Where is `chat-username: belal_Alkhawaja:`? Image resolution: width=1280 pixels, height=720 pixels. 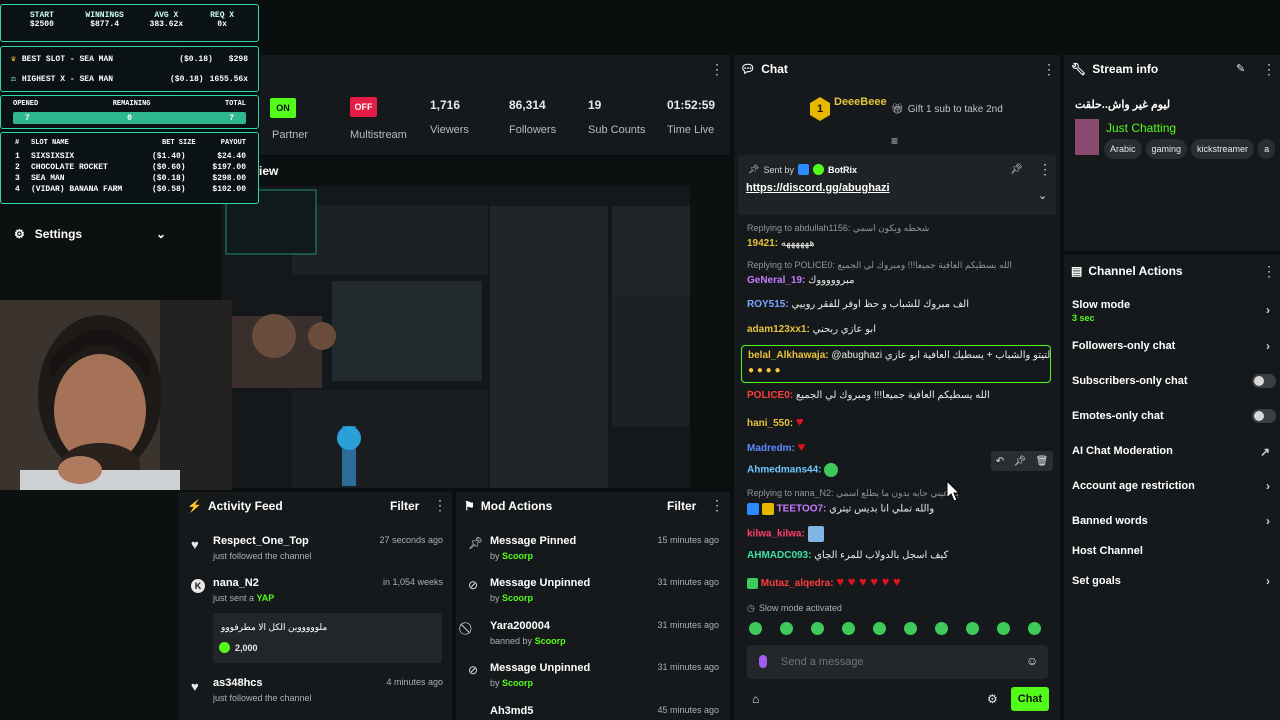
chat-username: belal_Alkhawaja: is located at coordinates (788, 355).